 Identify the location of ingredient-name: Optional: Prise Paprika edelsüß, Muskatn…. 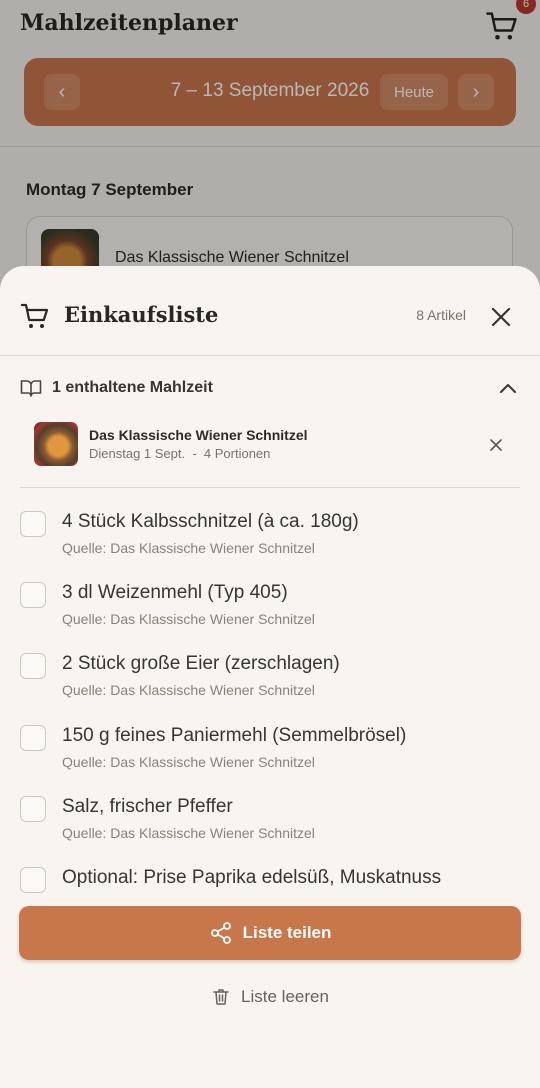
(252, 877).